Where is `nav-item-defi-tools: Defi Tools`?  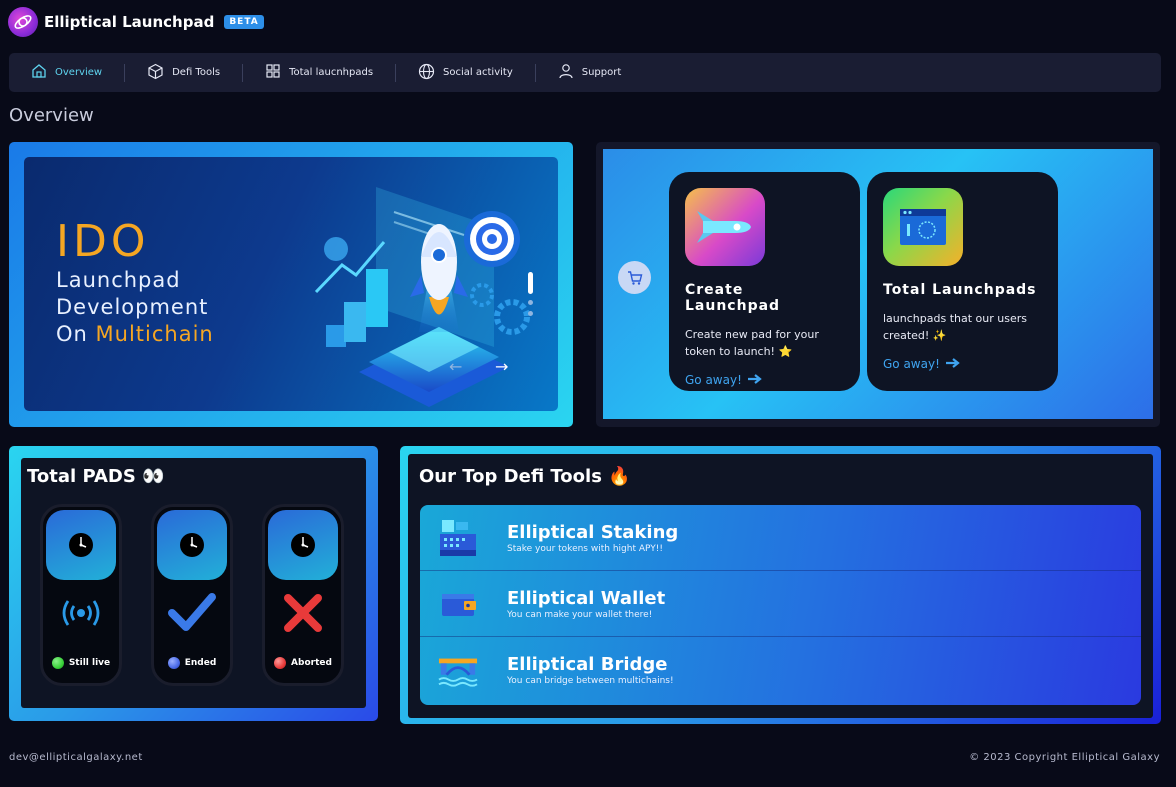
nav-item-defi-tools: Defi Tools is located at coordinates (194, 72).